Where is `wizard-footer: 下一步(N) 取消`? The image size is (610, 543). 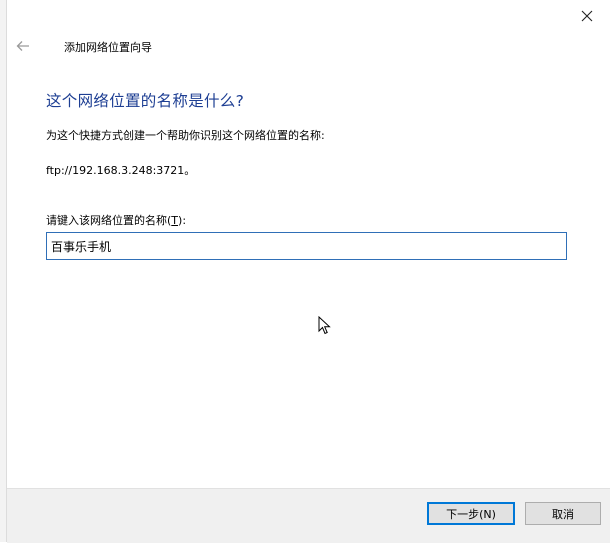 wizard-footer: 下一步(N) 取消 is located at coordinates (308, 515).